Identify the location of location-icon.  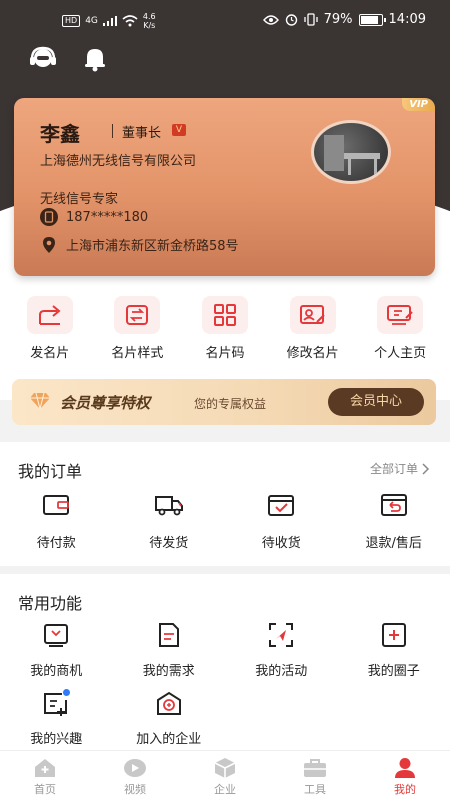
(49, 245).